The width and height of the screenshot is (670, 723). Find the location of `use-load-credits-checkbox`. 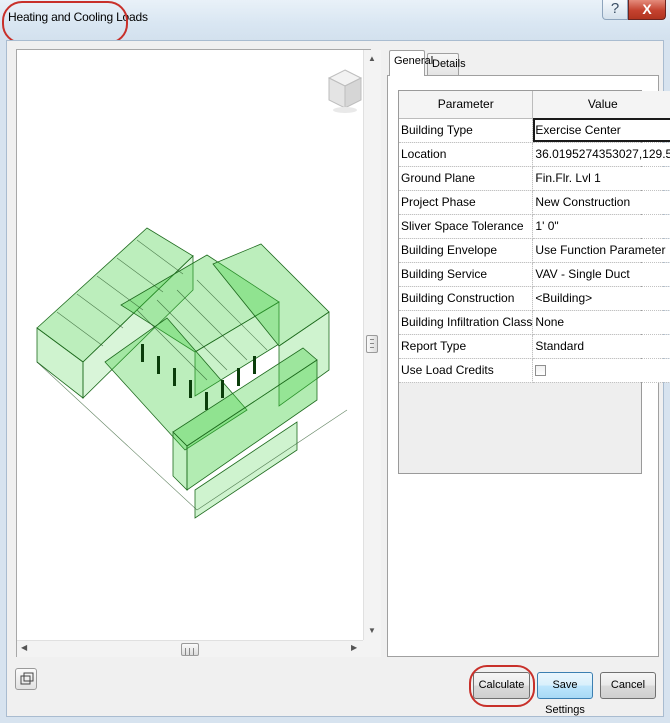

use-load-credits-checkbox is located at coordinates (541, 370).